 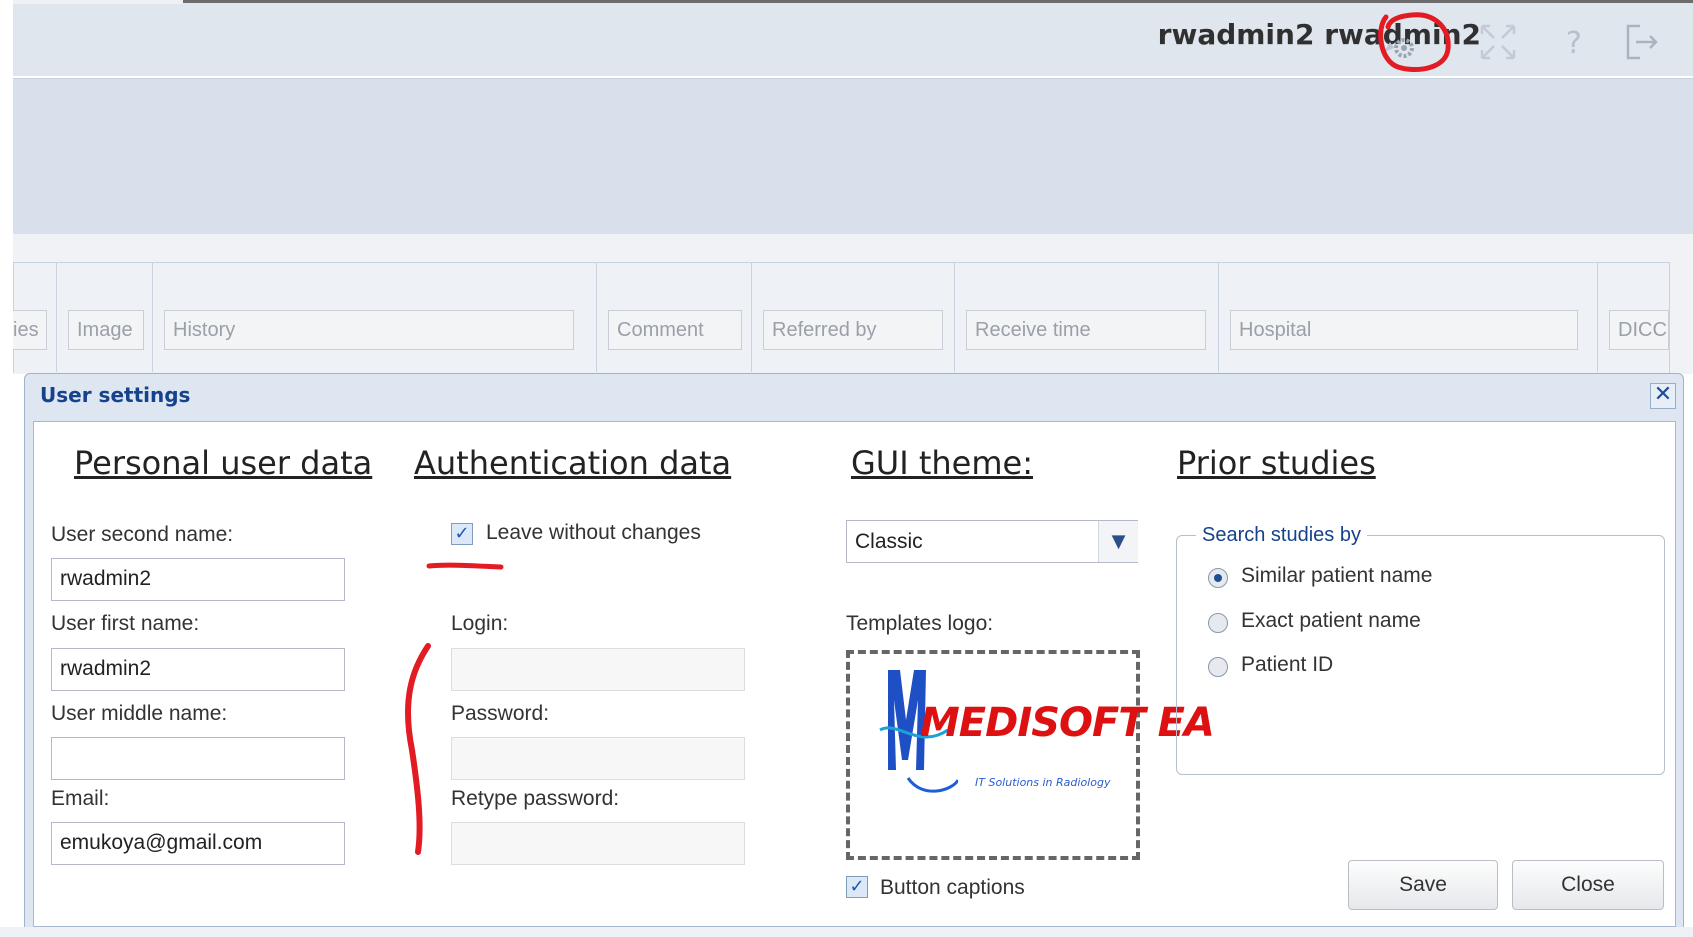 I want to click on leave-without-changes-checkbox: ✓, so click(x=462, y=534).